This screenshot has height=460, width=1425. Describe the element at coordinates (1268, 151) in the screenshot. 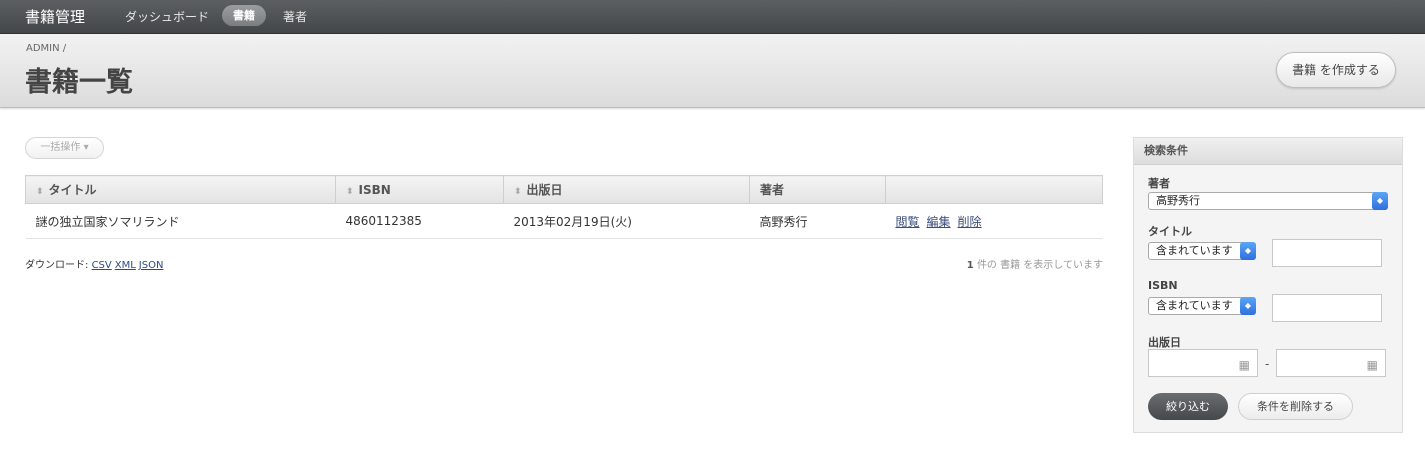

I see `filters-heading: 検索条件` at that location.